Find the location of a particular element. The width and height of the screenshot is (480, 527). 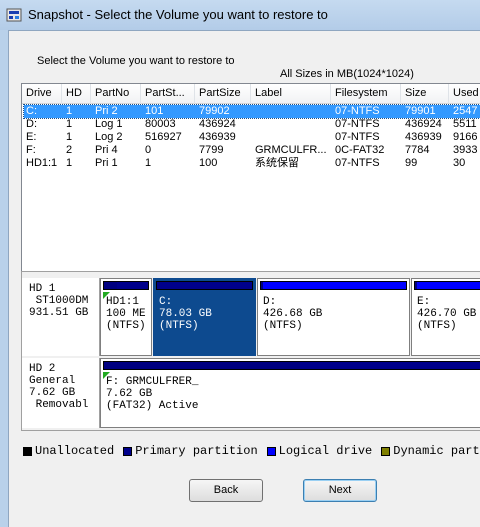

column-header-partno: PartNo is located at coordinates (116, 94).